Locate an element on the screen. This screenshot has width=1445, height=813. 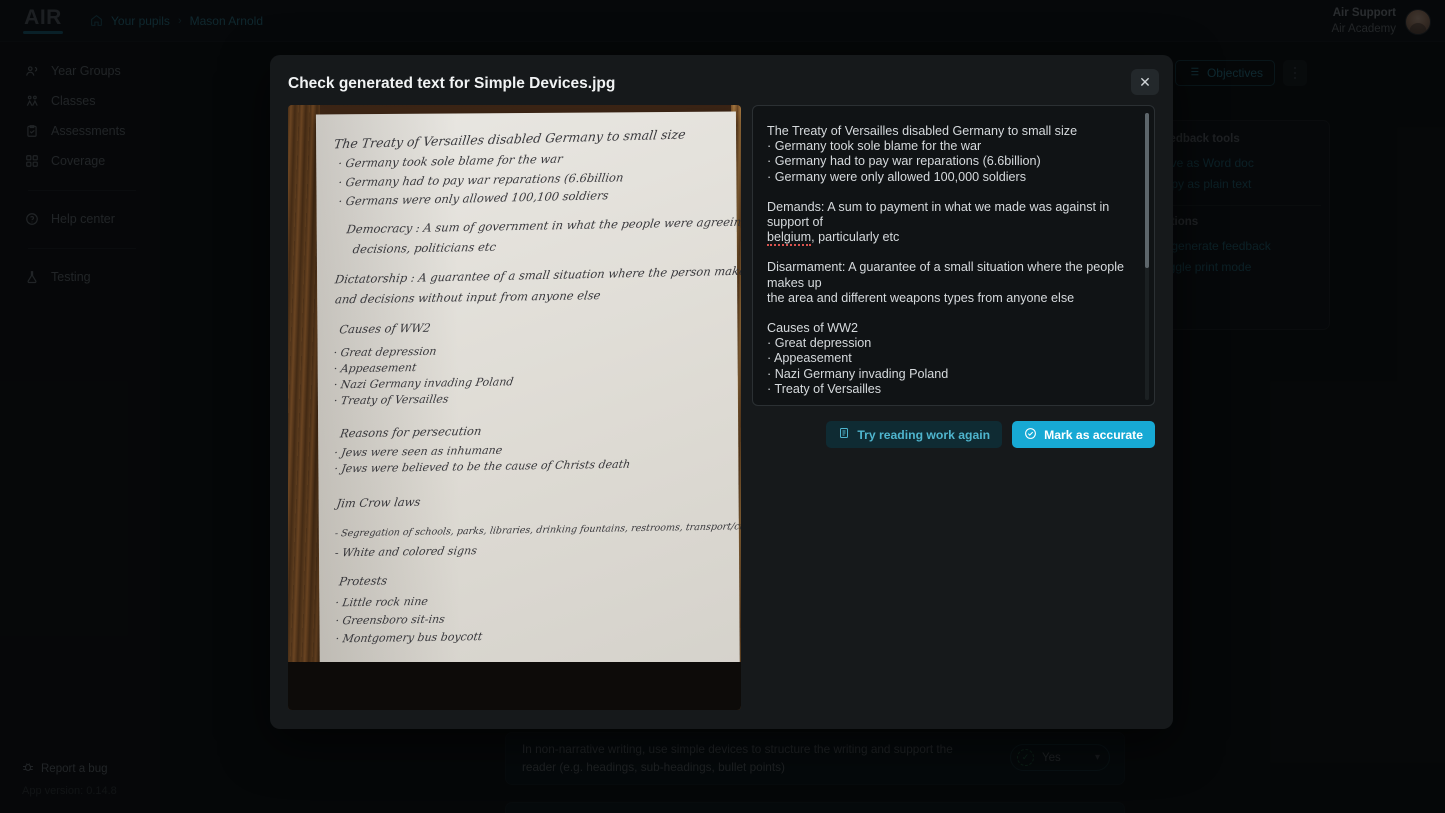
generated-text-line: belgium, particularly etc is located at coordinates (833, 238).